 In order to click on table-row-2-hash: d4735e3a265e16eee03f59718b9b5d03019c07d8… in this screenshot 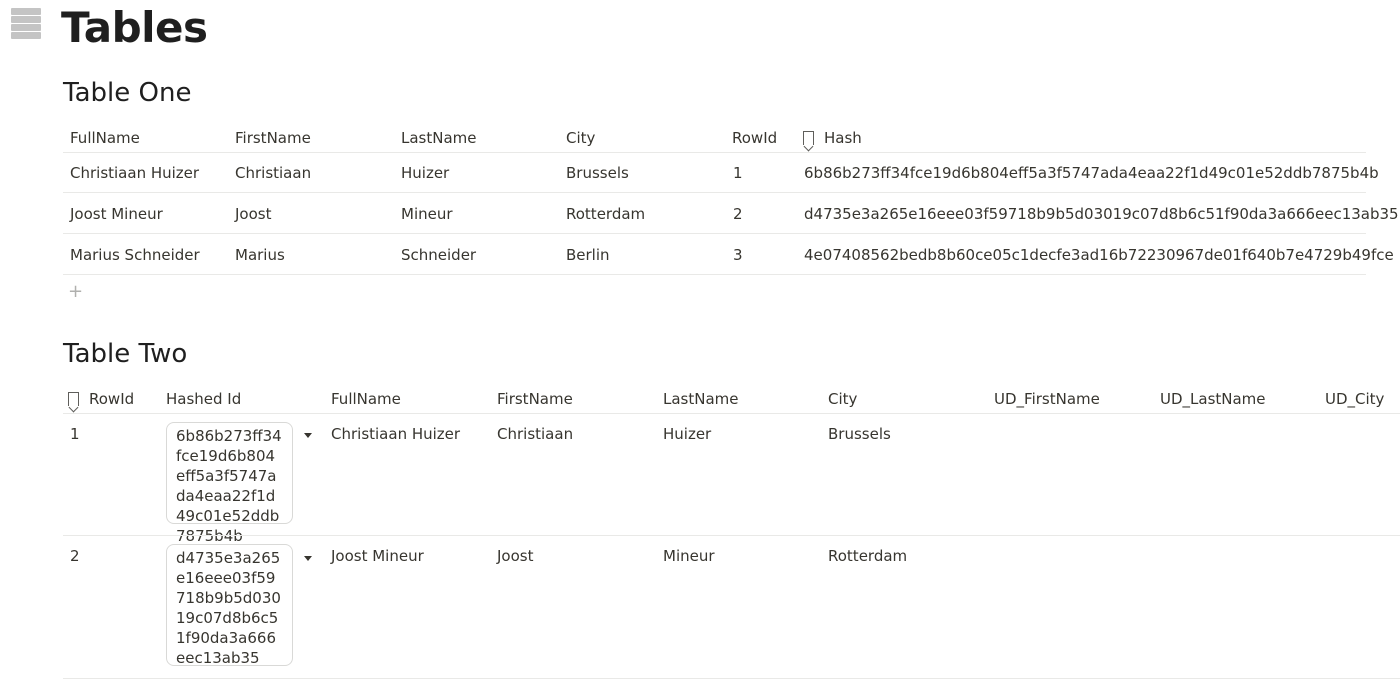, I will do `click(1101, 214)`.